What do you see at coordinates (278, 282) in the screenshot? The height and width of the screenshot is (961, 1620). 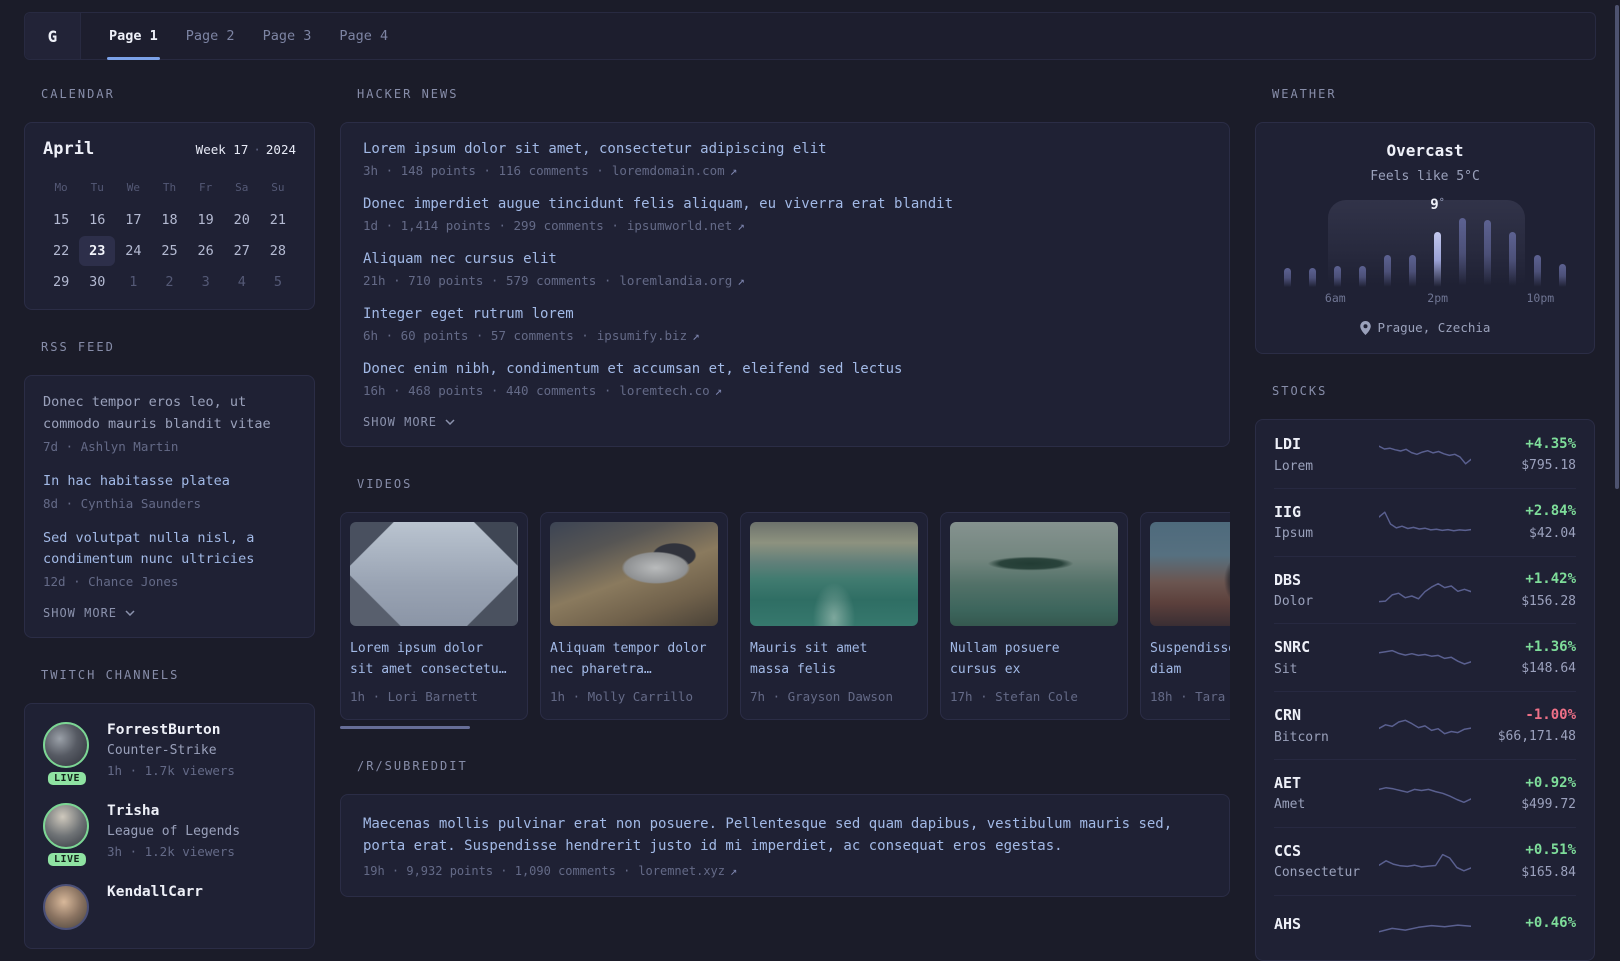 I see `calendar-day: 5` at bounding box center [278, 282].